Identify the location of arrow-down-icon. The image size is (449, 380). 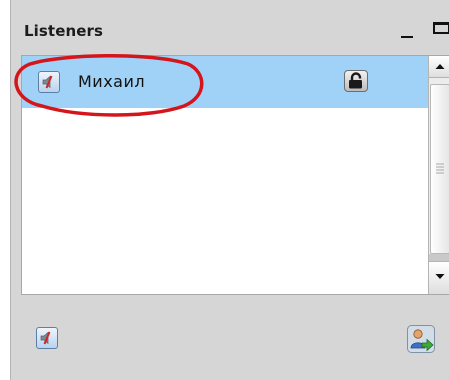
(440, 276).